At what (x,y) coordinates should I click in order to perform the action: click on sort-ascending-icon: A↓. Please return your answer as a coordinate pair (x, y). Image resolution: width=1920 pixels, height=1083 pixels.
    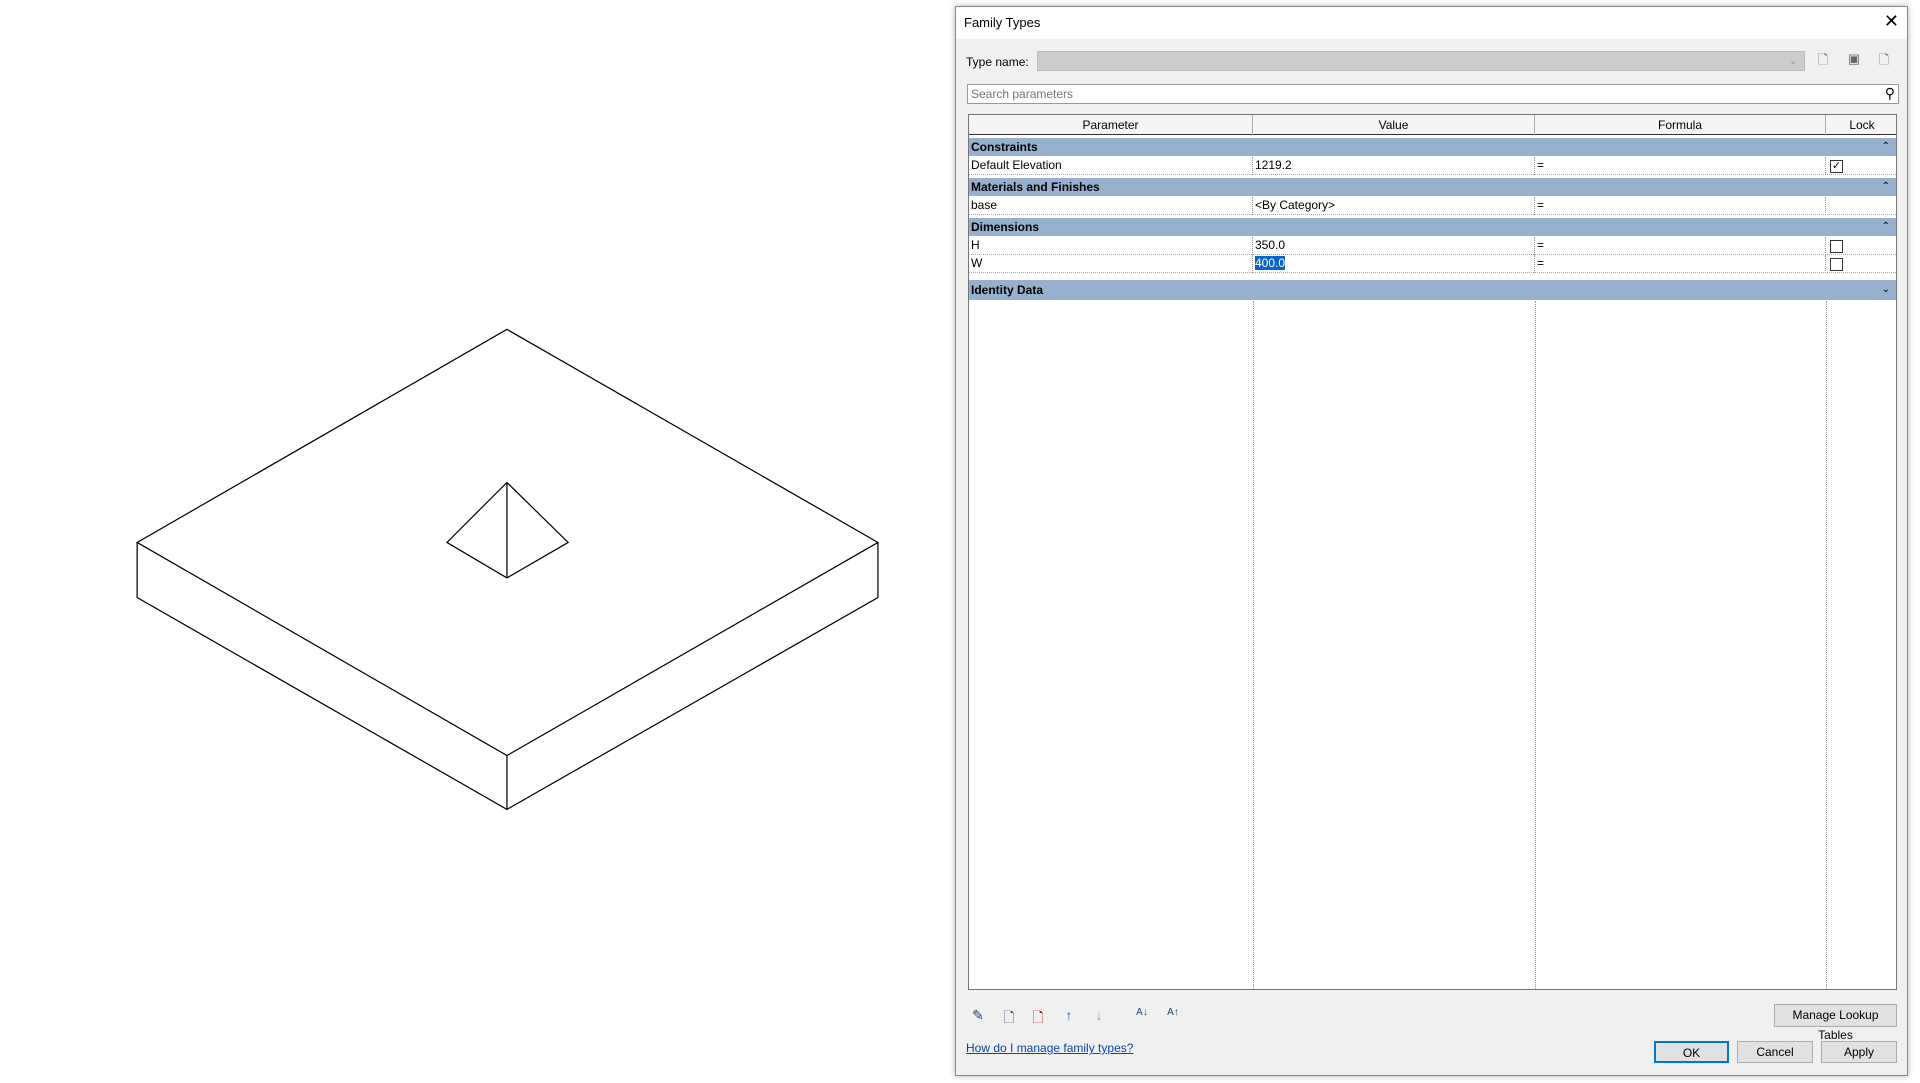
    Looking at the image, I should click on (1142, 1017).